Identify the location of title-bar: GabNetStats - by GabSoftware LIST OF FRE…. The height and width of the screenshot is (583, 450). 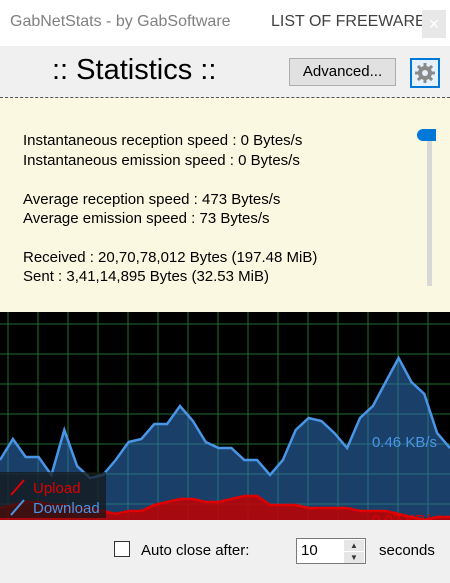
(225, 23).